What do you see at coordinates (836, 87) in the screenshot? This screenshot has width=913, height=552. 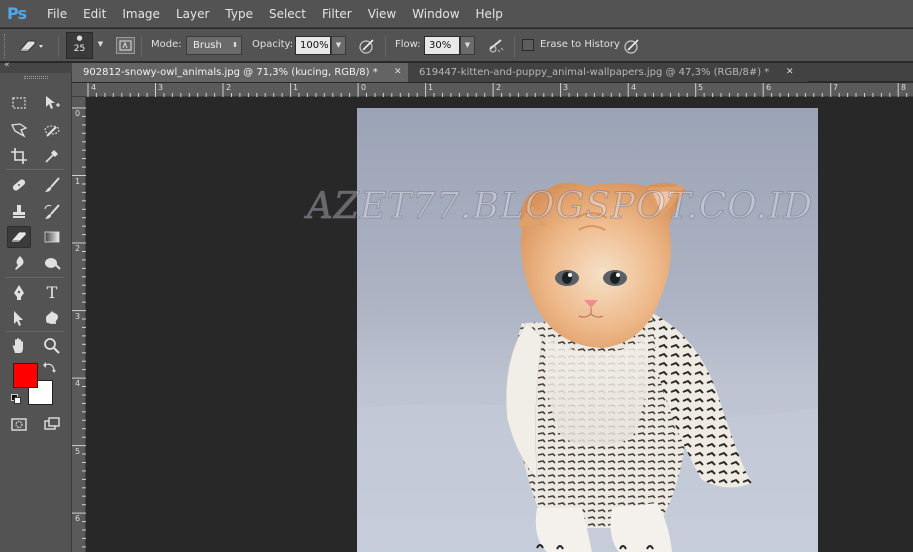 I see `ruler-label: 7` at bounding box center [836, 87].